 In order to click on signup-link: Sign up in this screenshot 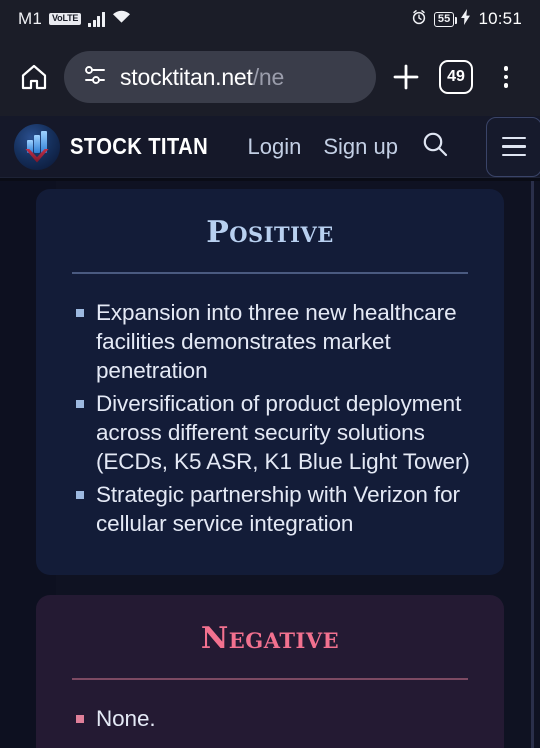, I will do `click(360, 147)`.